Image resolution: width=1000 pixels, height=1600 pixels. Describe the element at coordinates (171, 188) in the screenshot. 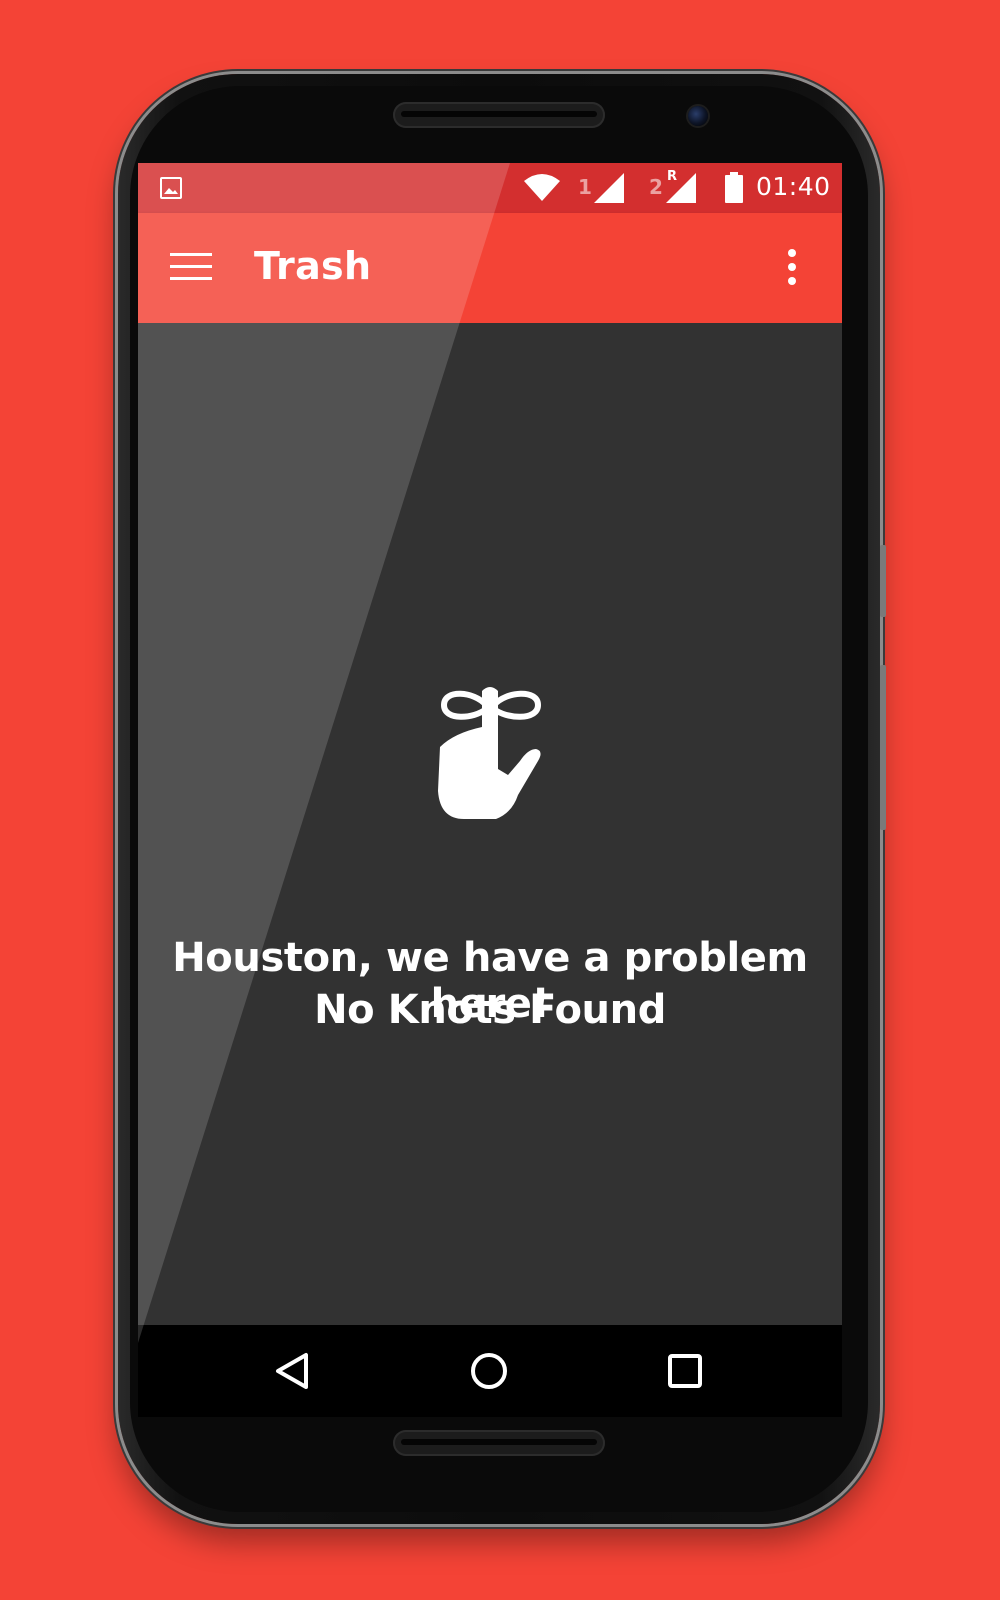

I see `gallery-icon` at that location.